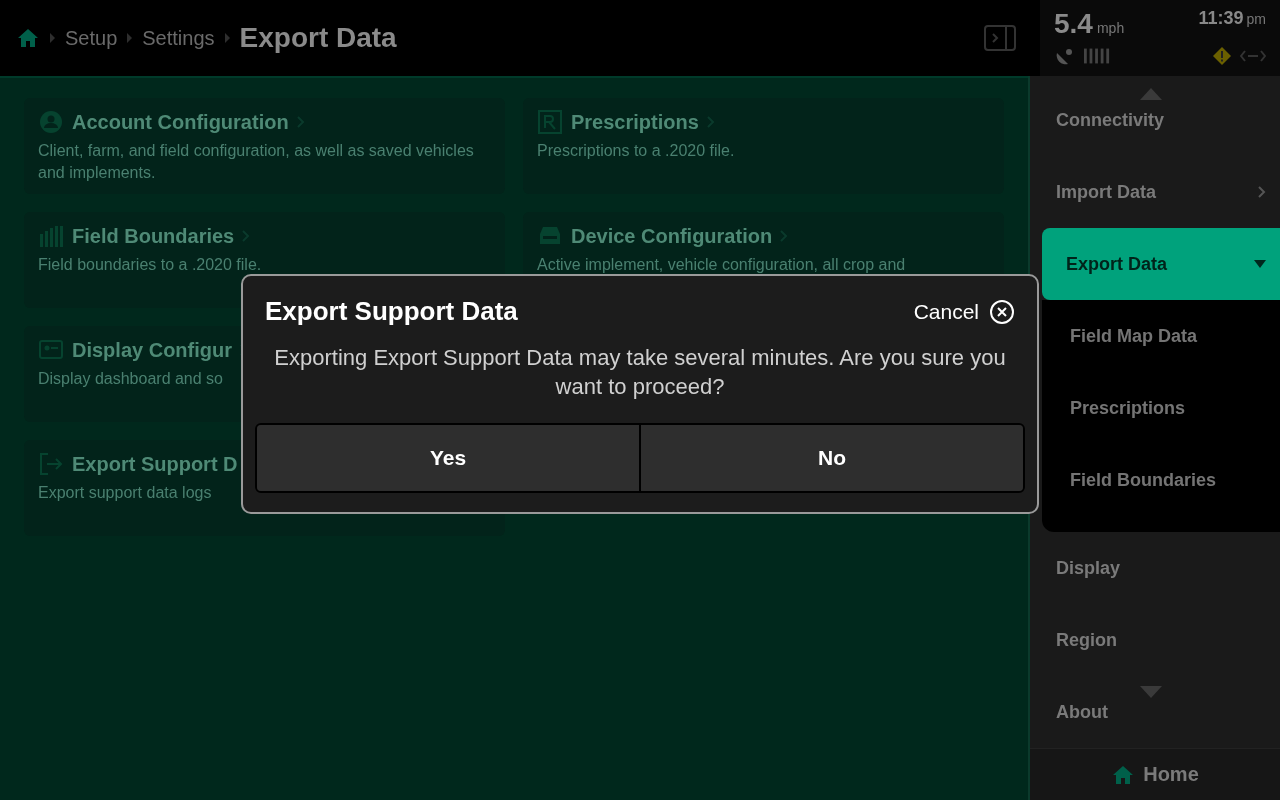 The height and width of the screenshot is (800, 1280). I want to click on card-title: Field Boundaries, so click(153, 236).